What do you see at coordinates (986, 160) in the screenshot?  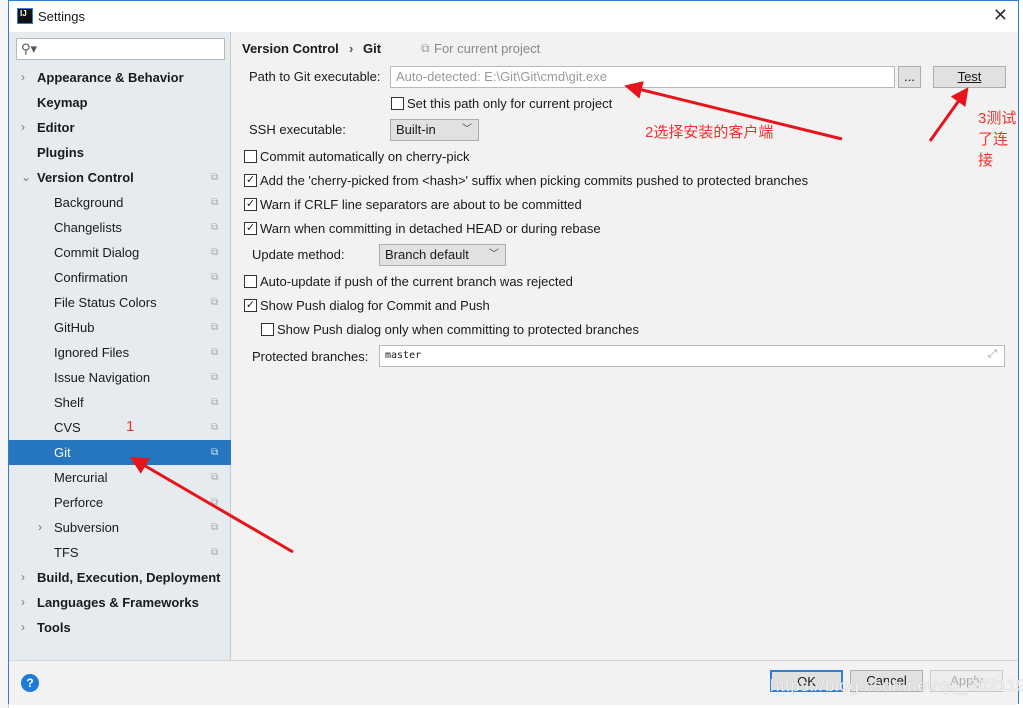 I see `annotation-3-line: 接` at bounding box center [986, 160].